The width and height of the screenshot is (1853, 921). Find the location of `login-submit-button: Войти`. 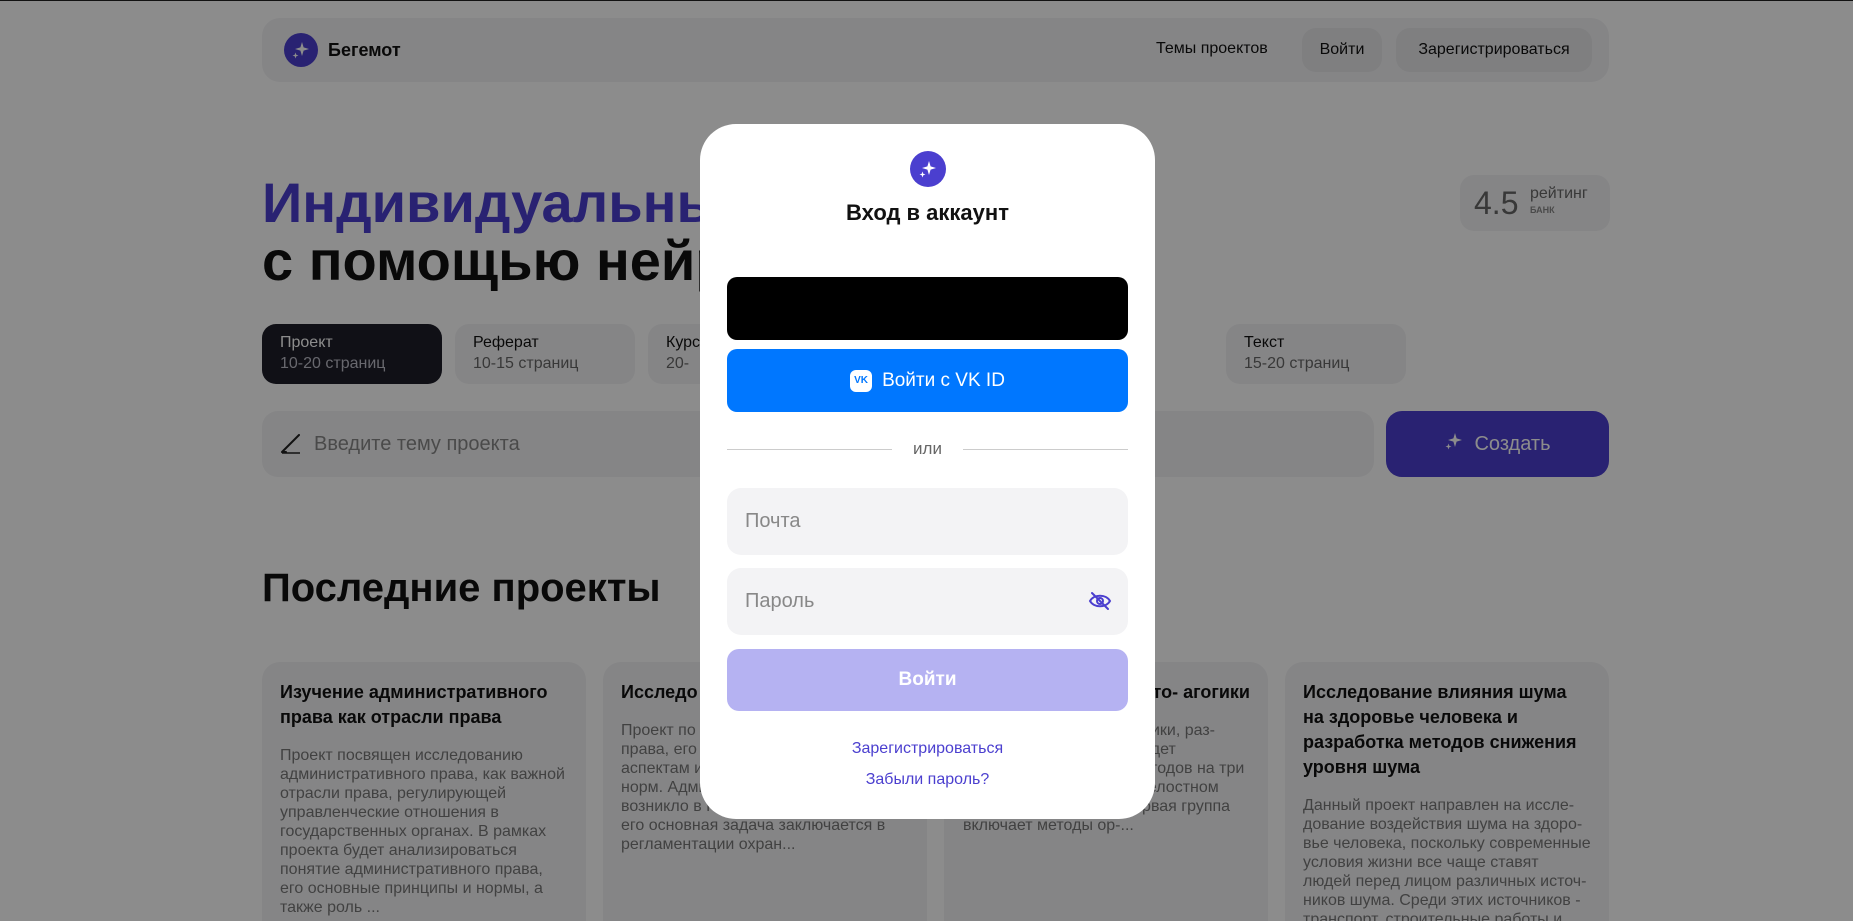

login-submit-button: Войти is located at coordinates (927, 680).